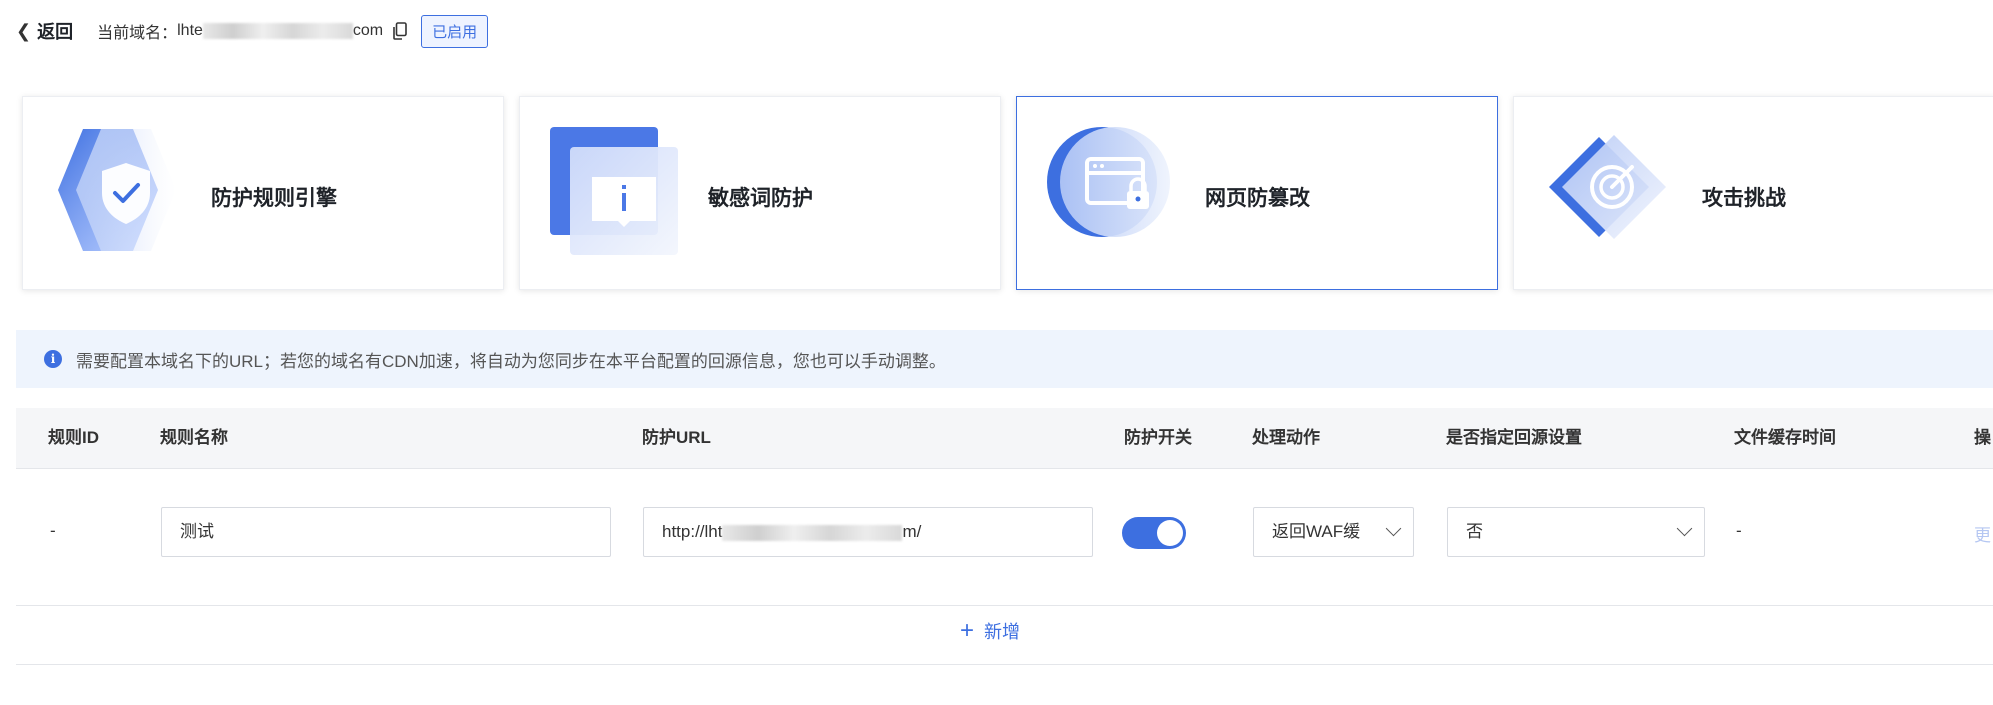 The height and width of the screenshot is (705, 1993). I want to click on url-start: http://lht, so click(692, 531).